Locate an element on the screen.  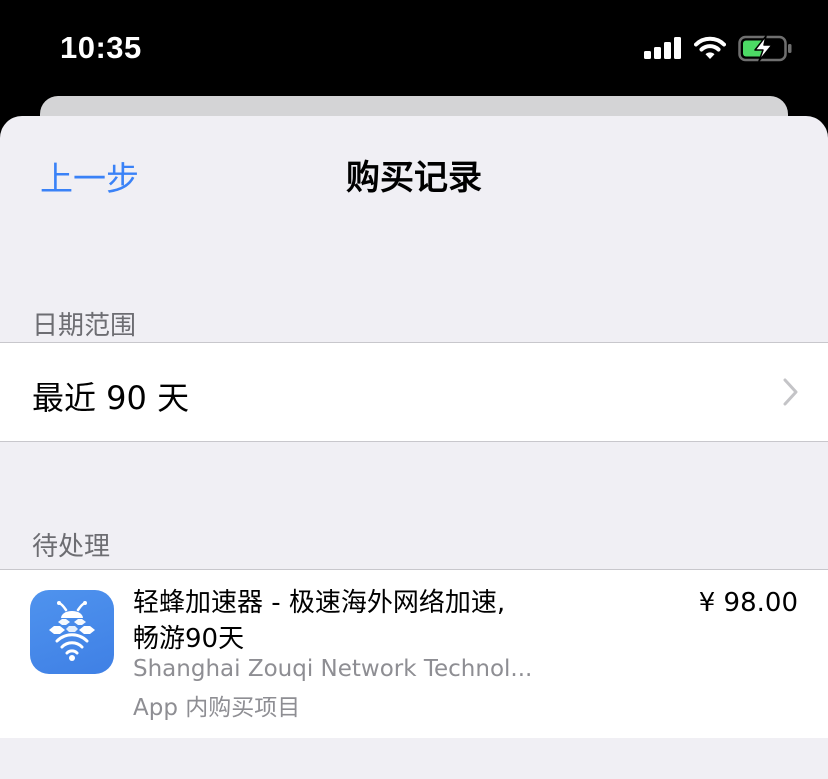
battery-charging-icon is located at coordinates (765, 50).